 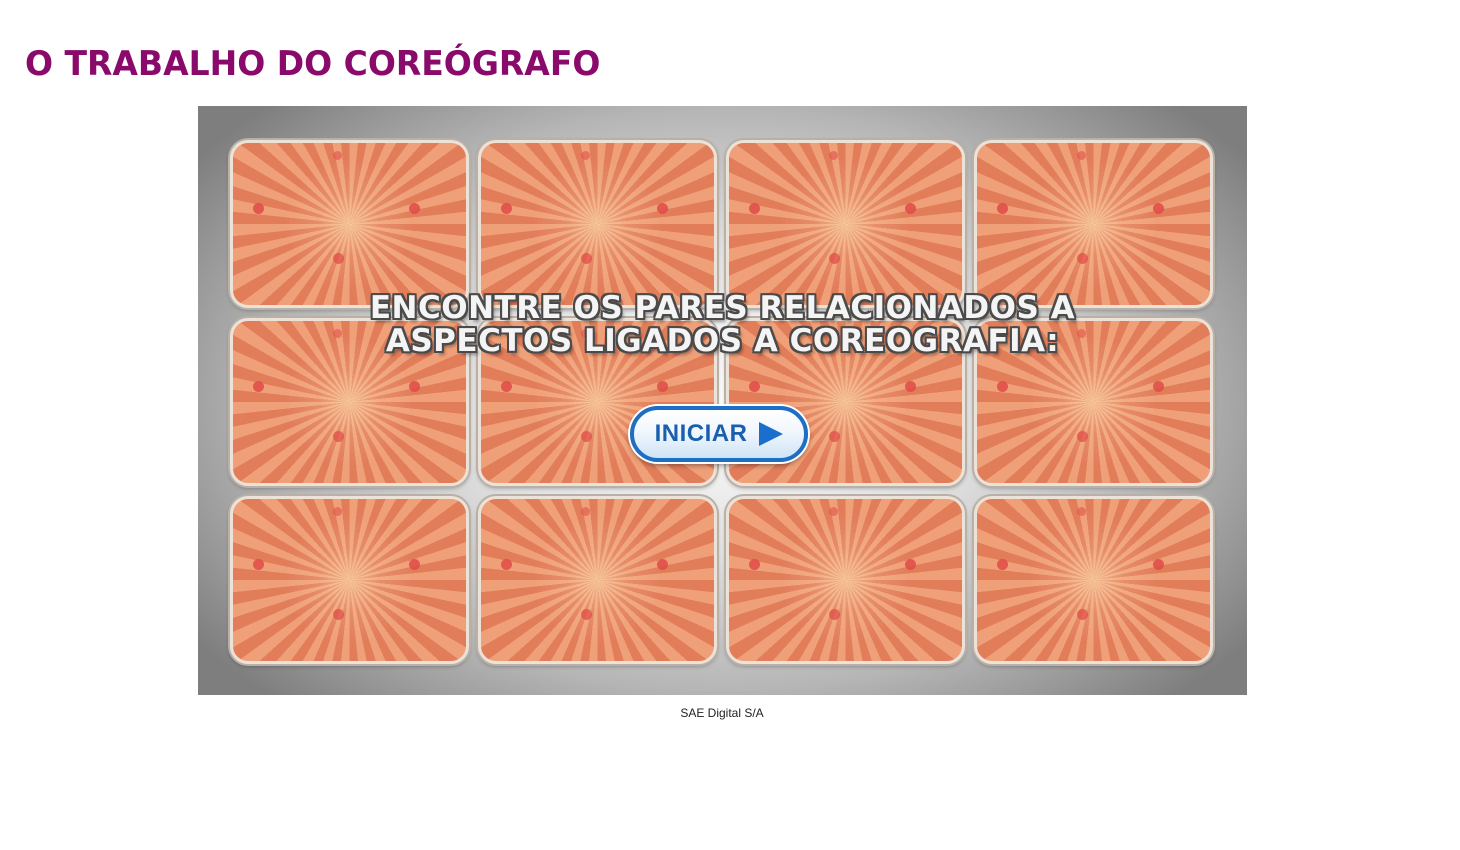 I want to click on start-button-label: INICIAR, so click(x=701, y=433).